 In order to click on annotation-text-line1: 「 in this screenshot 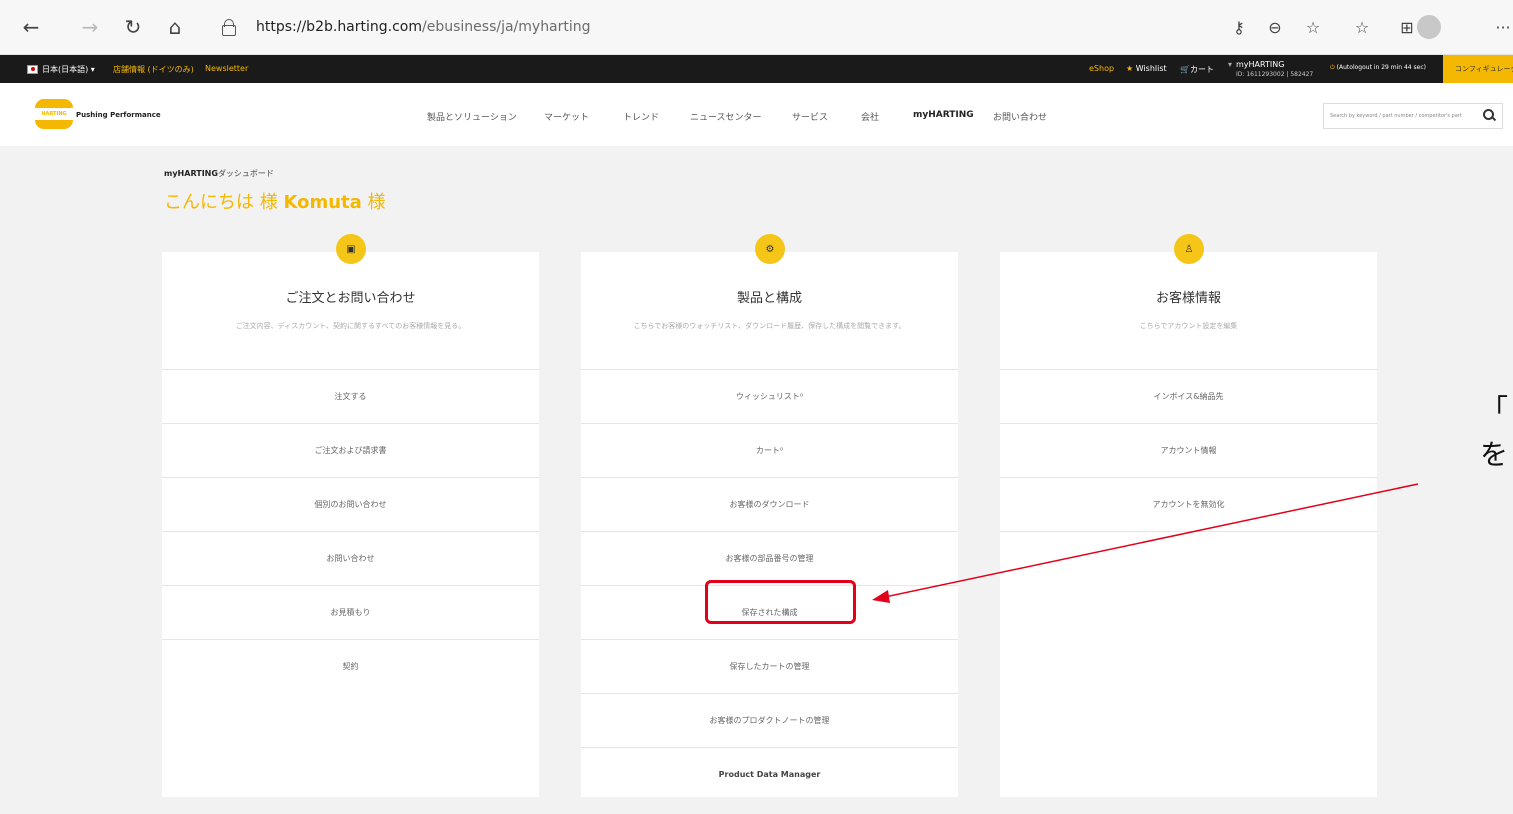, I will do `click(1494, 409)`.